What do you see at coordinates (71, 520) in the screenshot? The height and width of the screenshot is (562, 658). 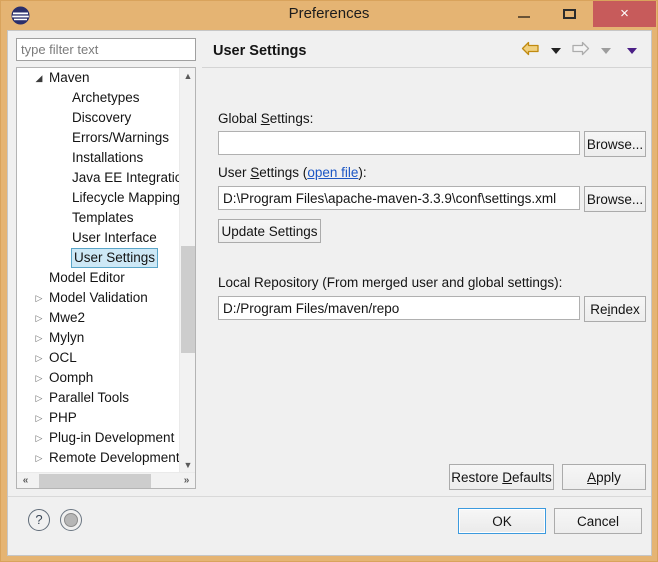 I see `circle-icon` at bounding box center [71, 520].